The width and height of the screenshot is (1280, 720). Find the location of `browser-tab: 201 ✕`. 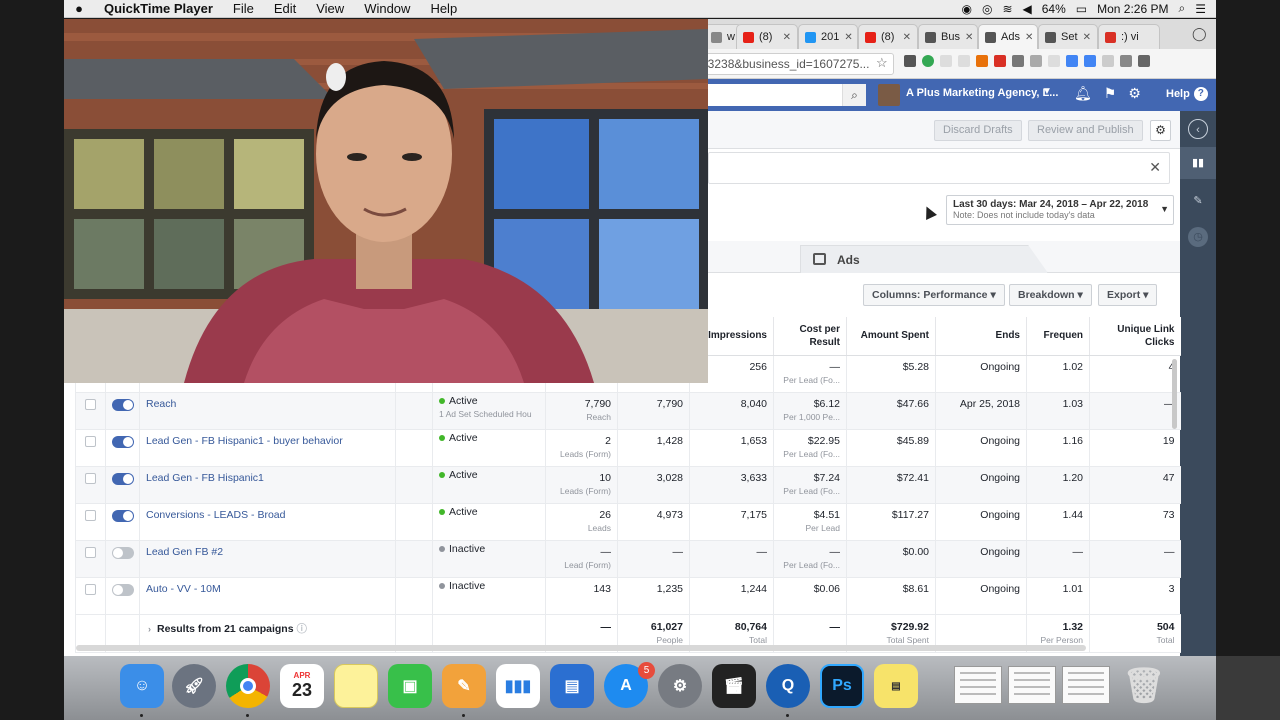

browser-tab: 201 ✕ is located at coordinates (828, 36).